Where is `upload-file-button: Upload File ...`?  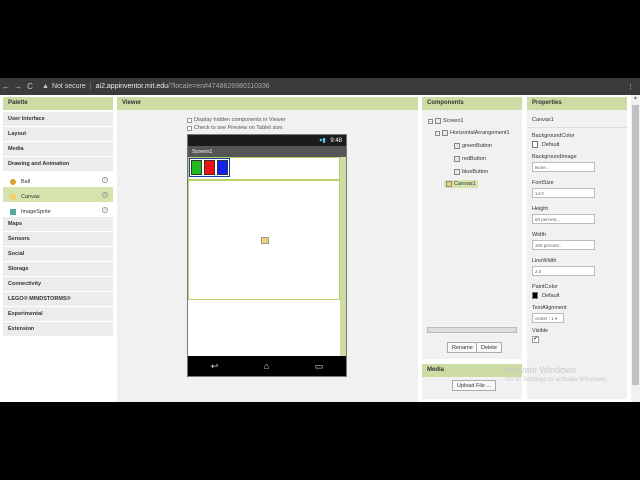 upload-file-button: Upload File ... is located at coordinates (474, 385).